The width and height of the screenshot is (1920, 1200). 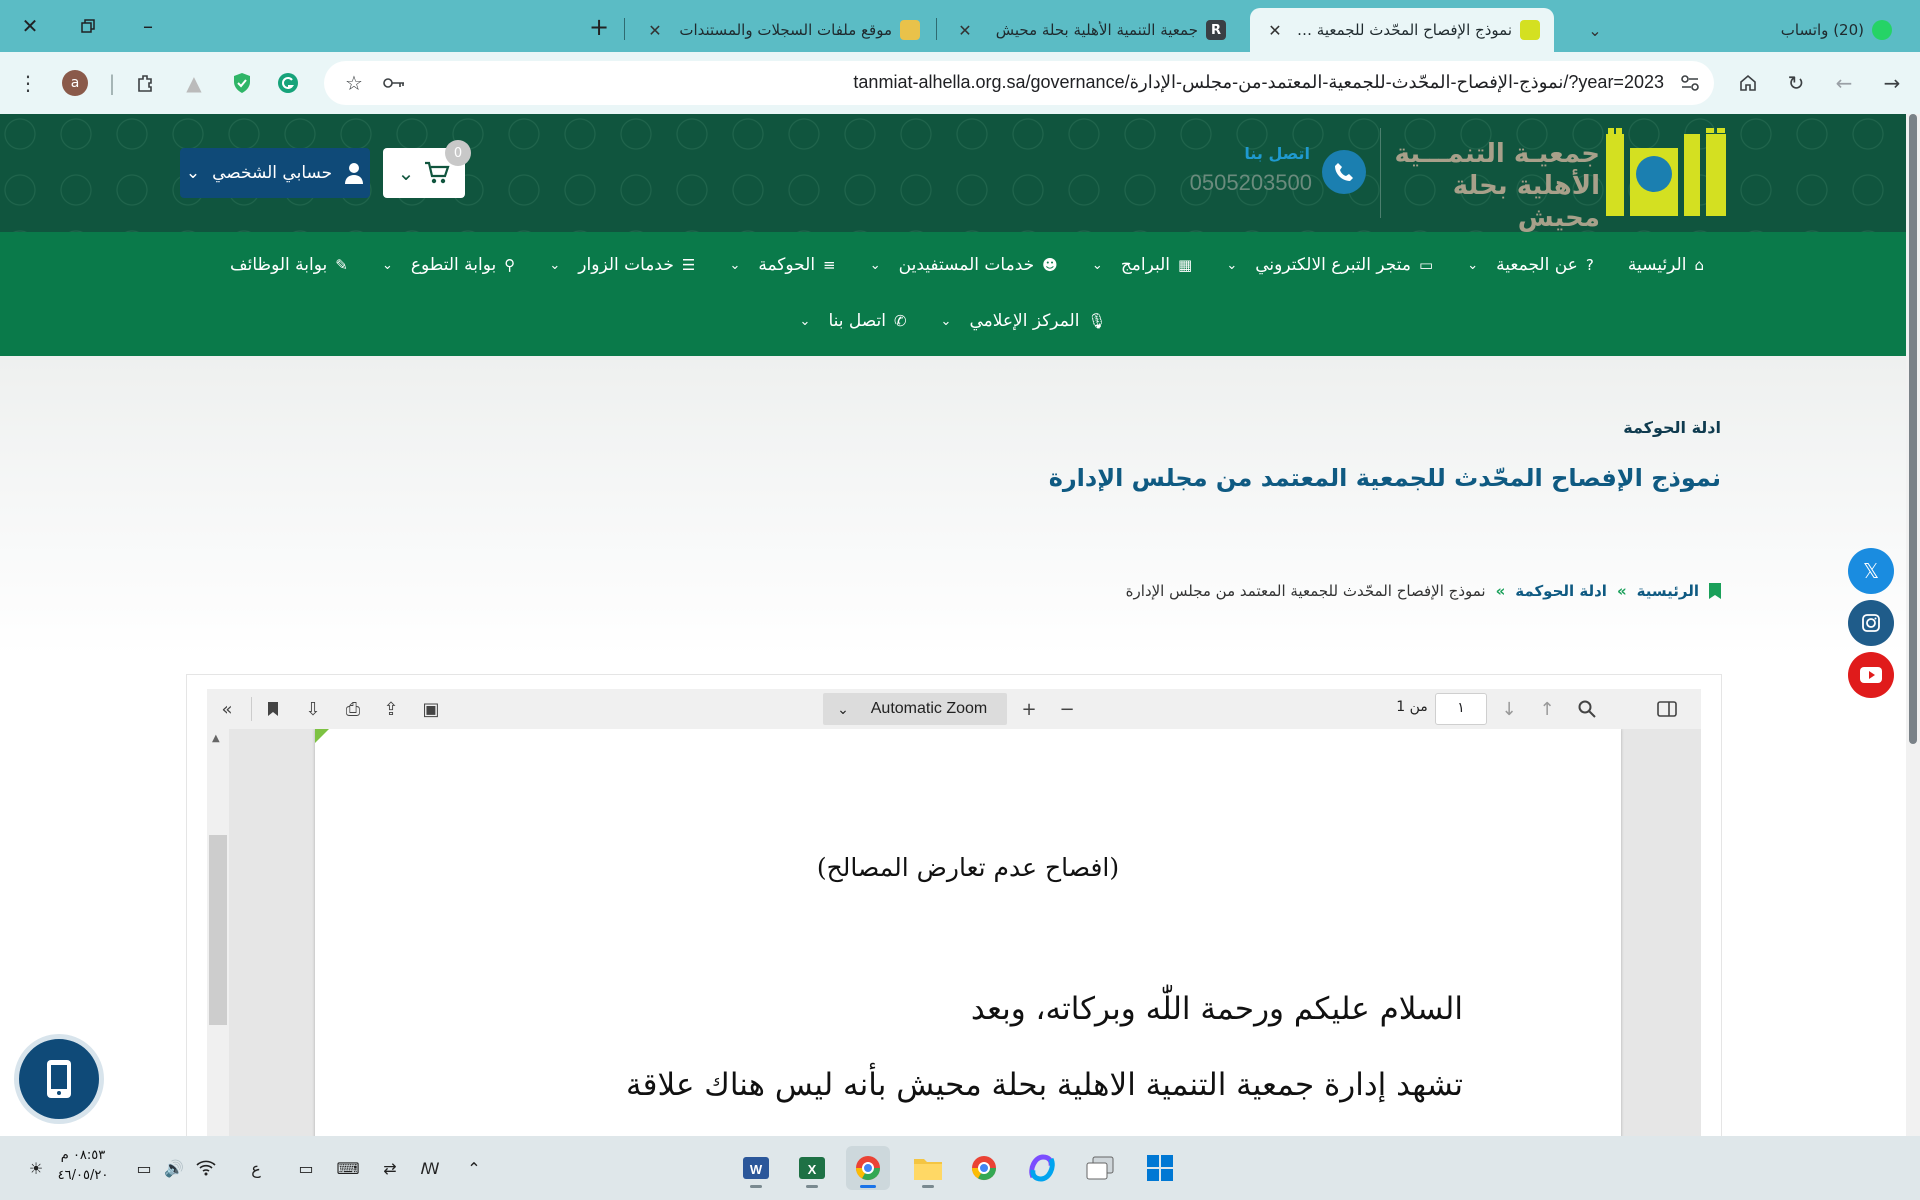 What do you see at coordinates (1871, 571) in the screenshot?
I see `x-icon: 𝕏` at bounding box center [1871, 571].